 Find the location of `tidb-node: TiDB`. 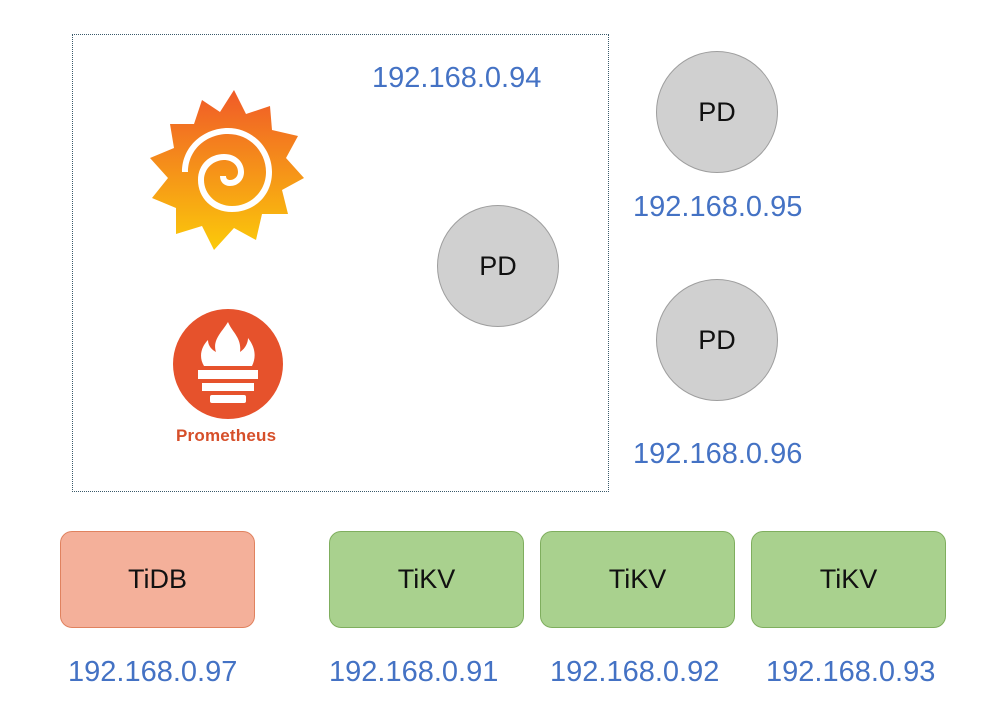

tidb-node: TiDB is located at coordinates (157, 579).